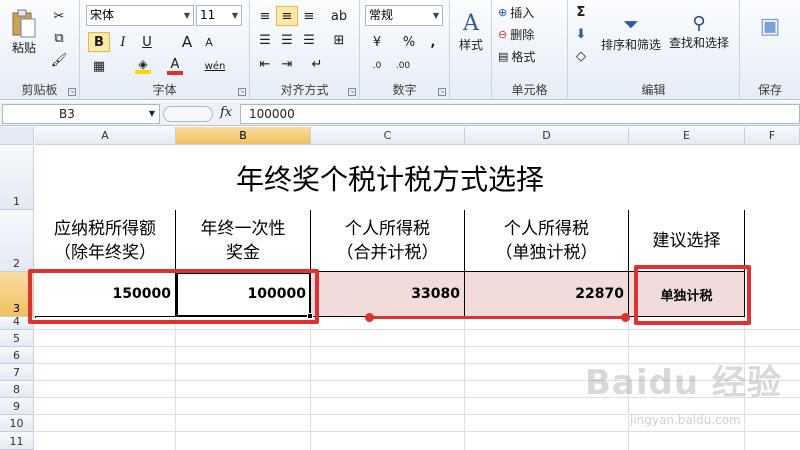 Image resolution: width=800 pixels, height=450 pixels. I want to click on fill-bucket-icon: ◈, so click(143, 64).